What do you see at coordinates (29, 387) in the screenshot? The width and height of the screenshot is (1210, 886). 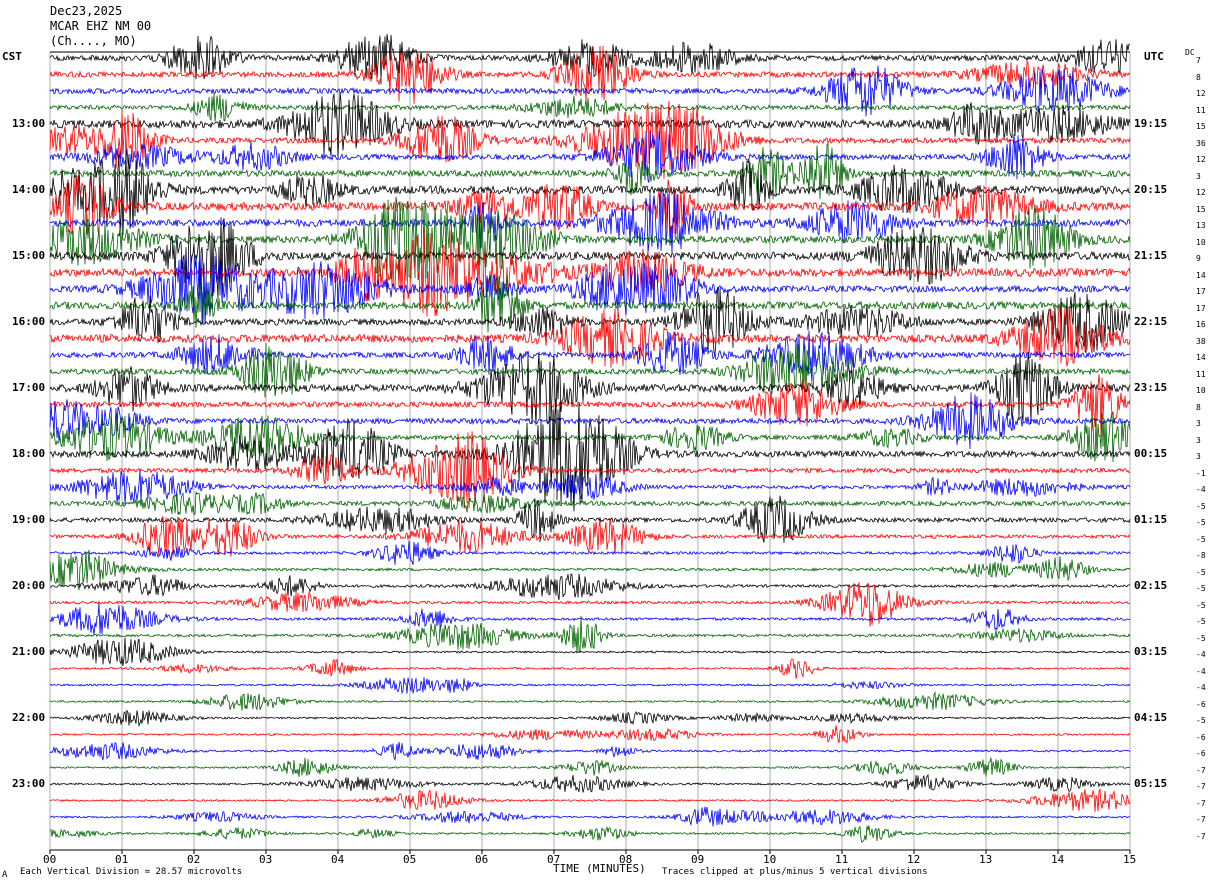 I see `hour-label-left: 17:00` at bounding box center [29, 387].